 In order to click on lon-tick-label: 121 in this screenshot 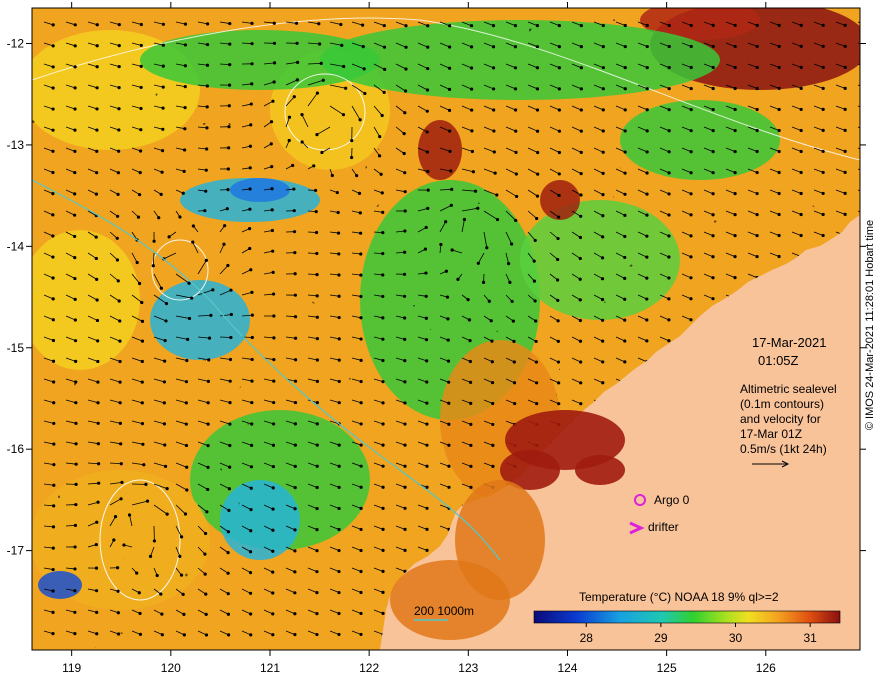, I will do `click(270, 668)`.